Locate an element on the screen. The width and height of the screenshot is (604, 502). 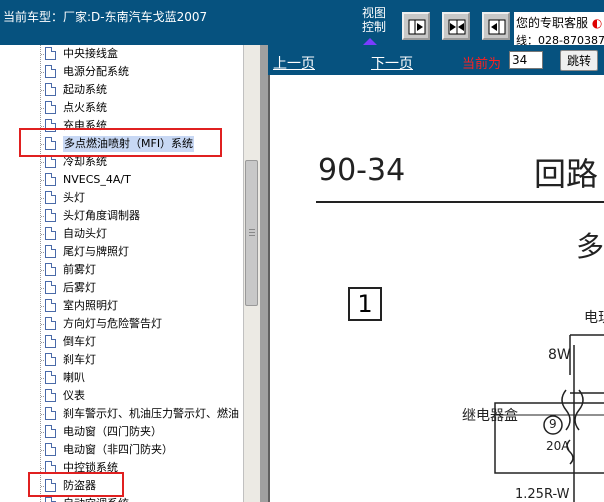
doc-text-8w: 8W is located at coordinates (559, 355).